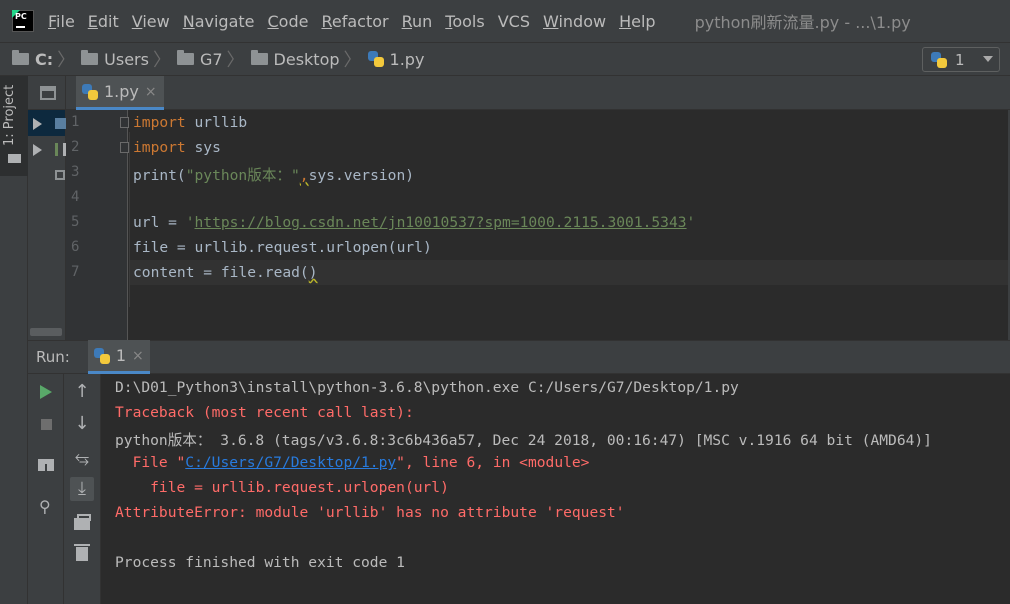  I want to click on run-configuration-label: 1, so click(960, 59).